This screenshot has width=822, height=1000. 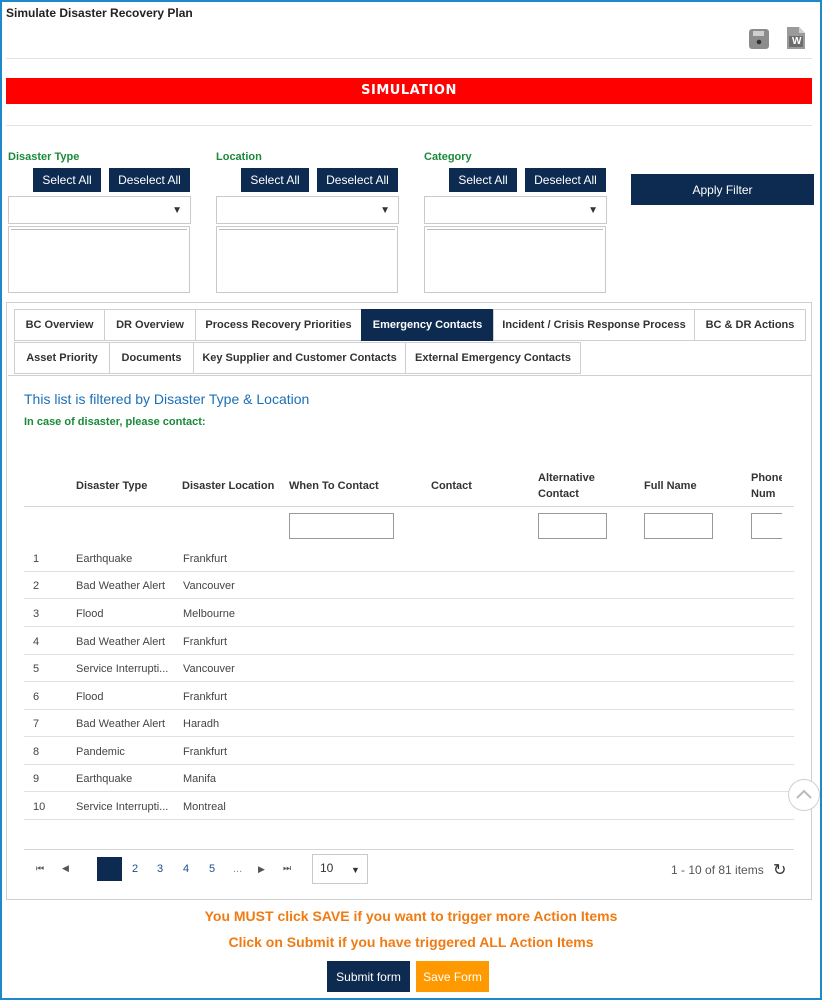 I want to click on disaster-type-listbox, so click(x=99, y=259).